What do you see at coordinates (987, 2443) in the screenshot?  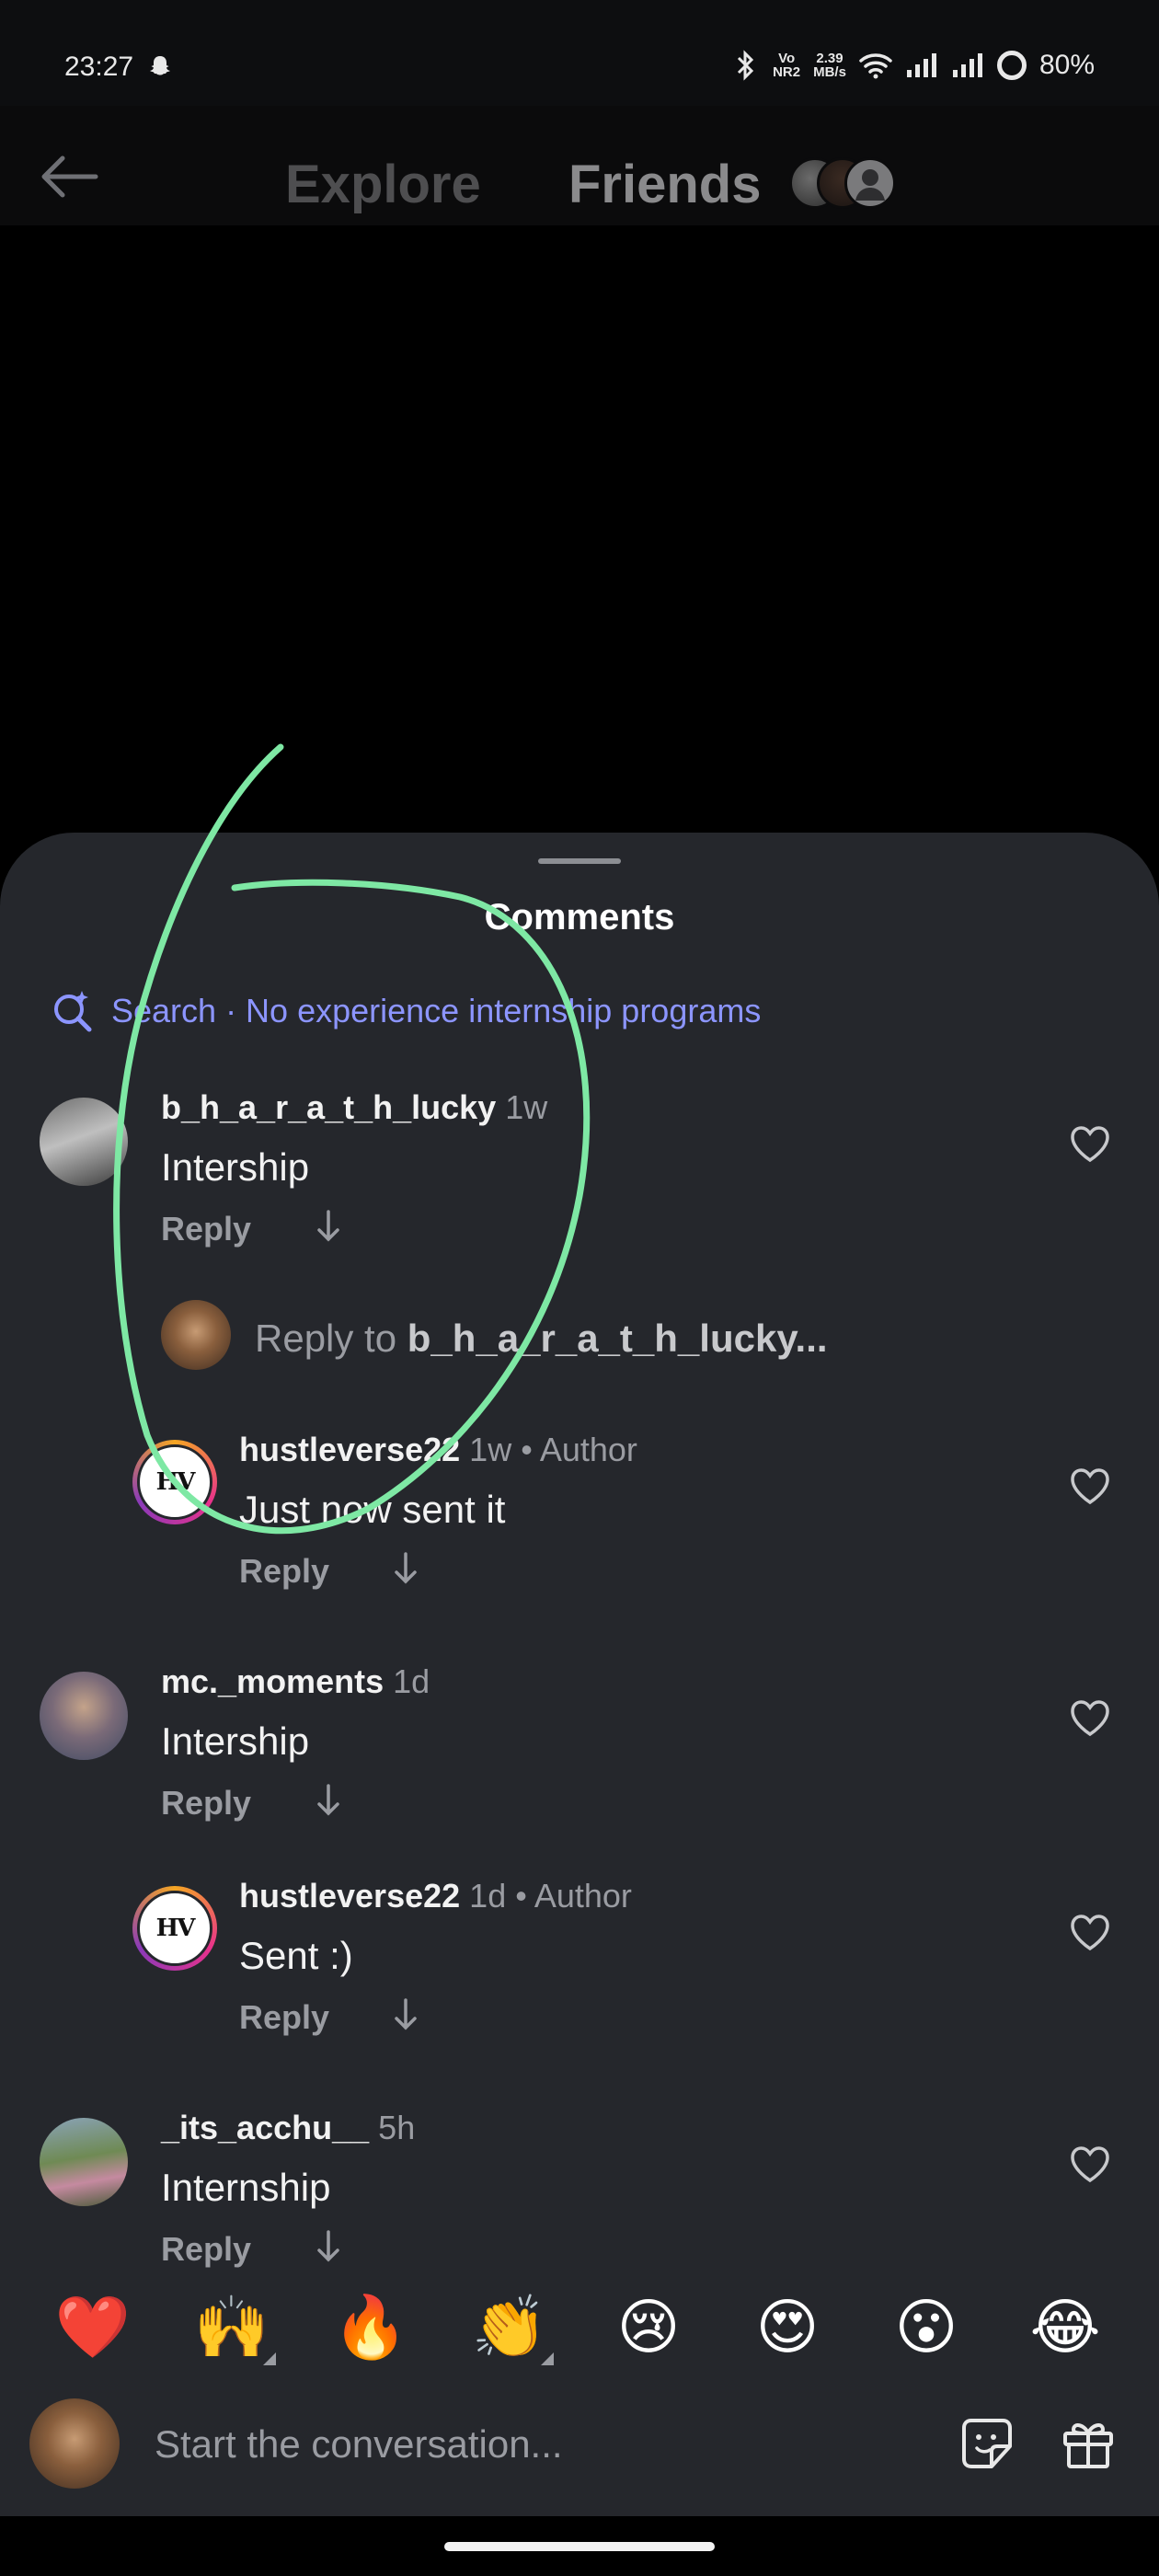 I see `sticker-icon` at bounding box center [987, 2443].